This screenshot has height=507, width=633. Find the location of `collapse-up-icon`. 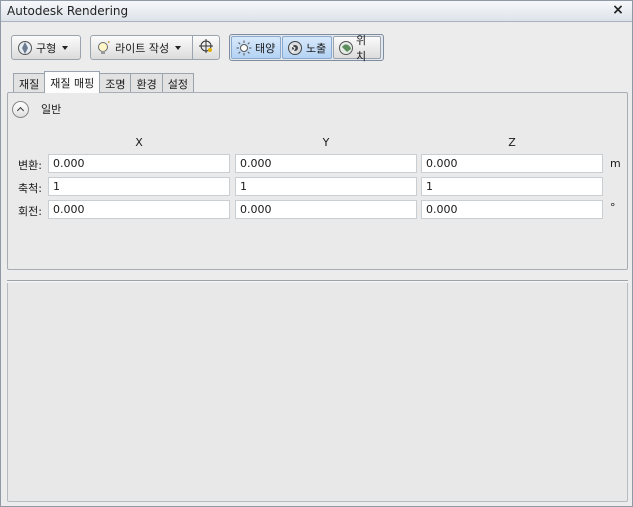

collapse-up-icon is located at coordinates (20, 109).